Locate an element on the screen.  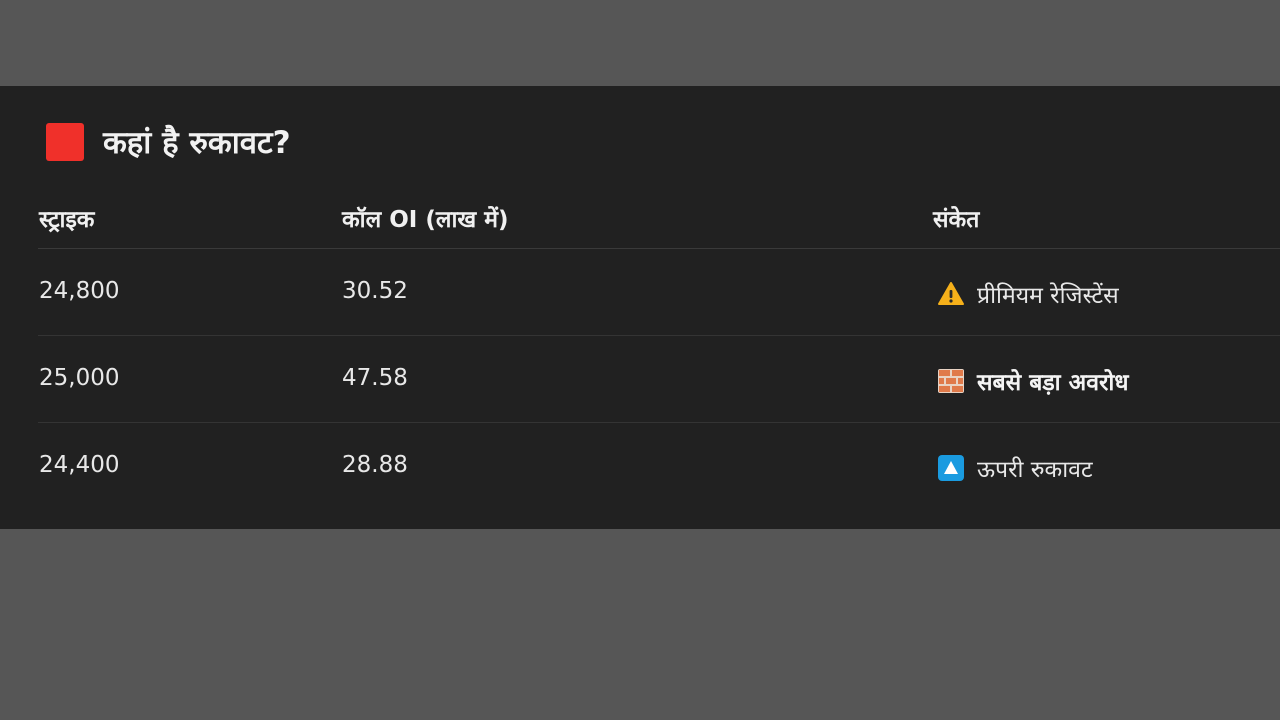
signal-cell: ऊपरी रुकावट is located at coordinates (1015, 468).